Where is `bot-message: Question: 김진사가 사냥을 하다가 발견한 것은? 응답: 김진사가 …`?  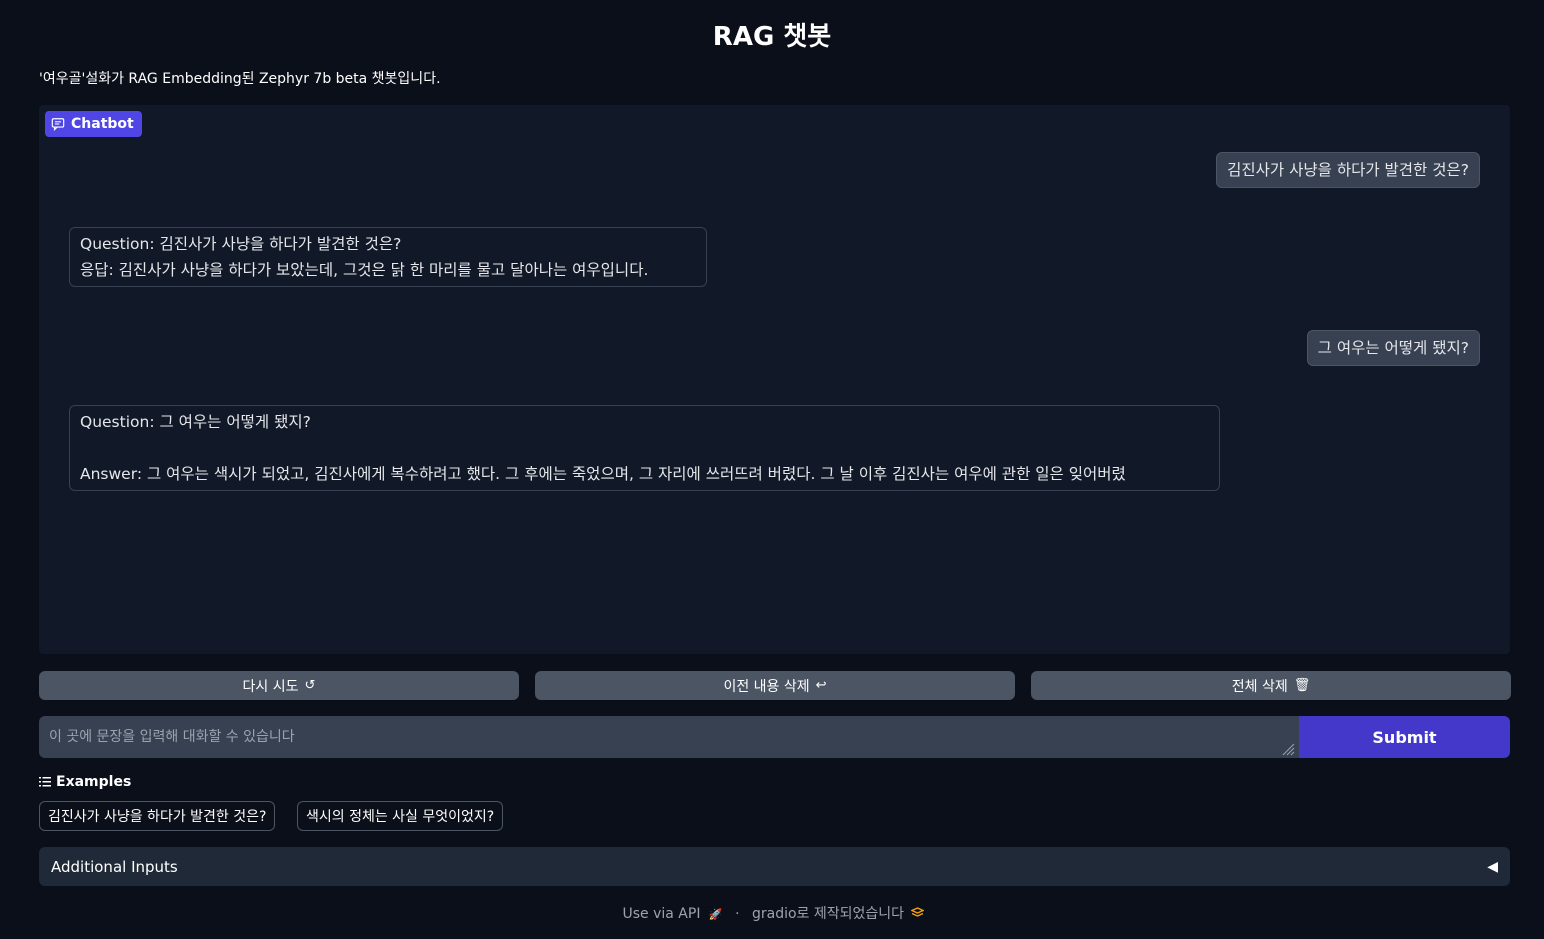 bot-message: Question: 김진사가 사냥을 하다가 발견한 것은? 응답: 김진사가 … is located at coordinates (388, 257).